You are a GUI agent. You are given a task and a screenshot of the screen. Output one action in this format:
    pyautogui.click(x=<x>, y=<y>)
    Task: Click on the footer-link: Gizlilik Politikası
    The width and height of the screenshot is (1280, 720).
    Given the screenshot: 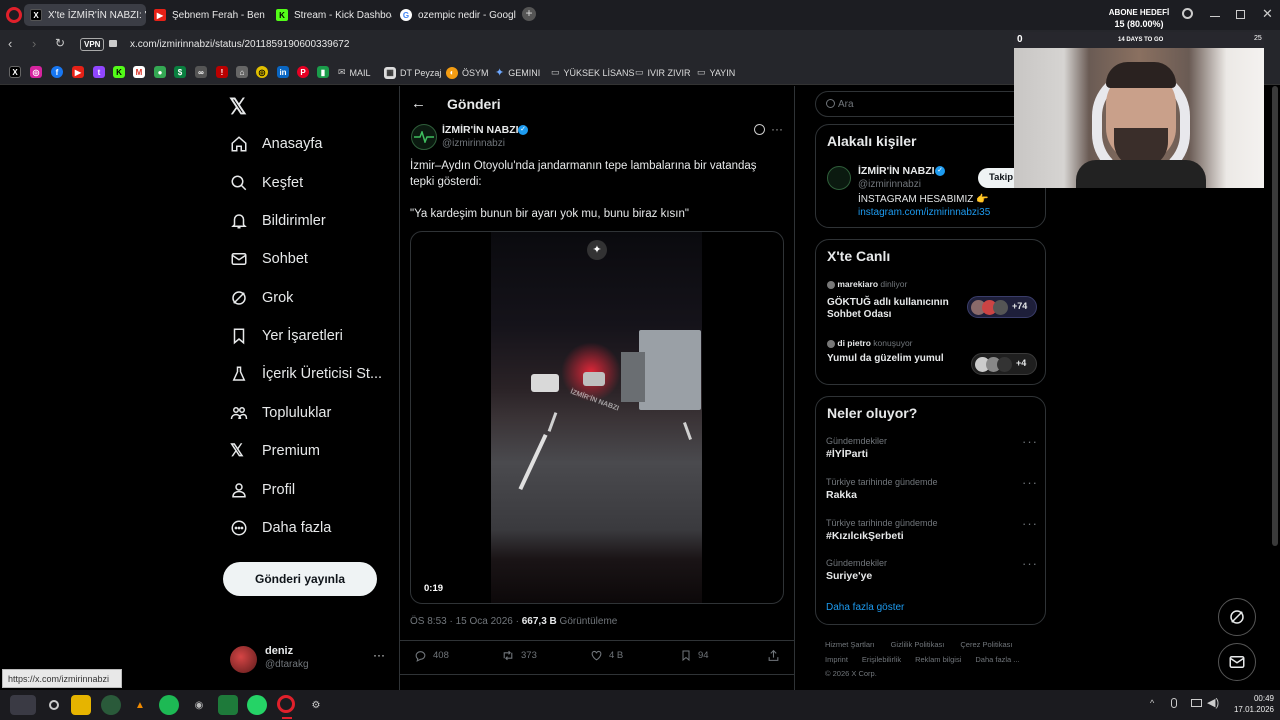 What is the action you would take?
    pyautogui.click(x=918, y=644)
    